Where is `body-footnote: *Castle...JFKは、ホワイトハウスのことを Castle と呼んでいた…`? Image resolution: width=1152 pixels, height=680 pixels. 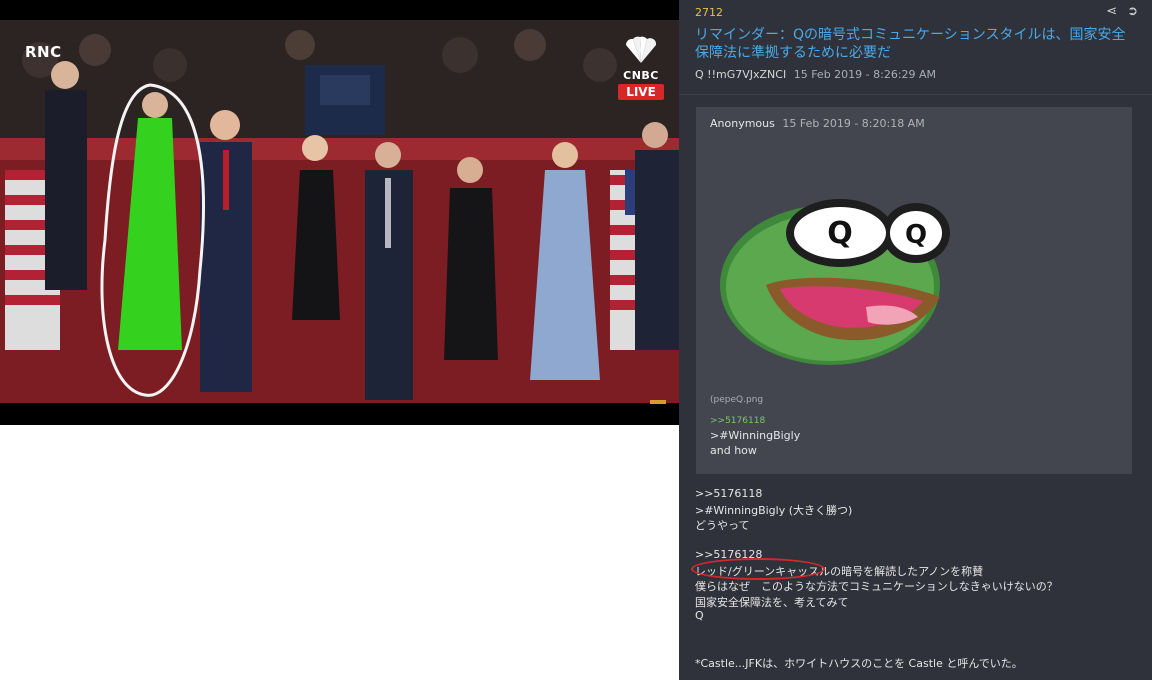 body-footnote: *Castle...JFKは、ホワイトハウスのことを Castle と呼んでいた… is located at coordinates (859, 663).